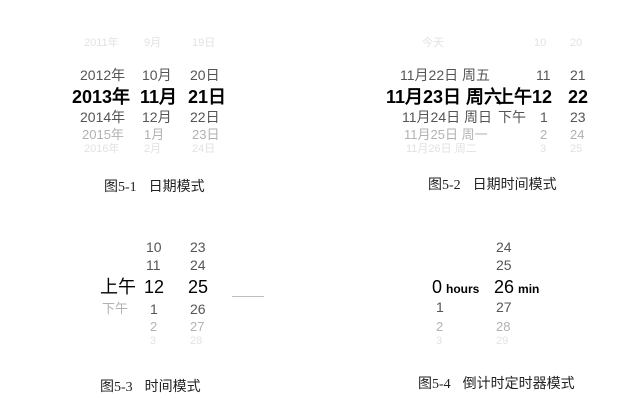  I want to click on figure2-caption: 图5-2 日期时间模式, so click(492, 184).